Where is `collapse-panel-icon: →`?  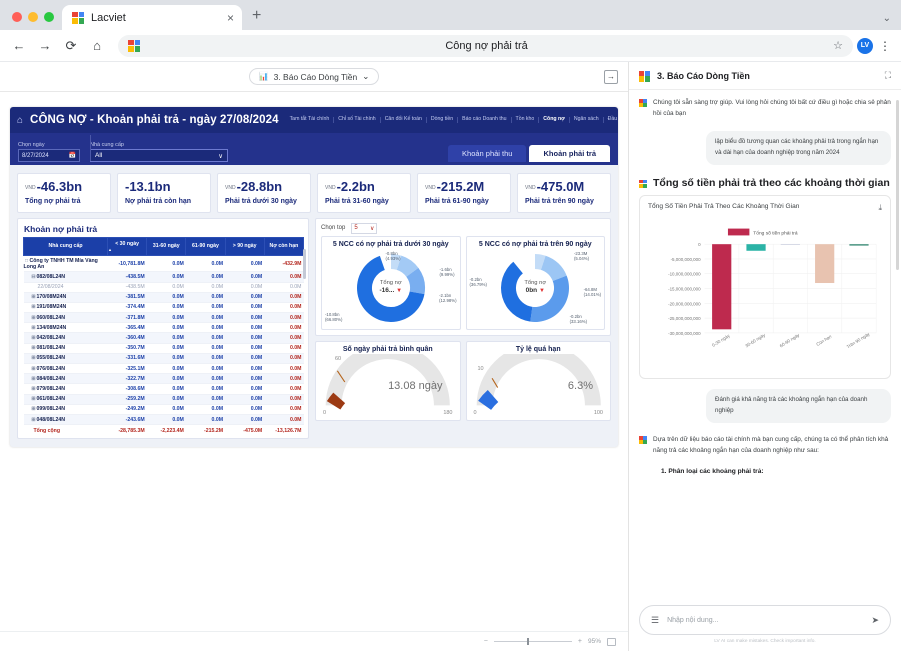 collapse-panel-icon: → is located at coordinates (611, 76).